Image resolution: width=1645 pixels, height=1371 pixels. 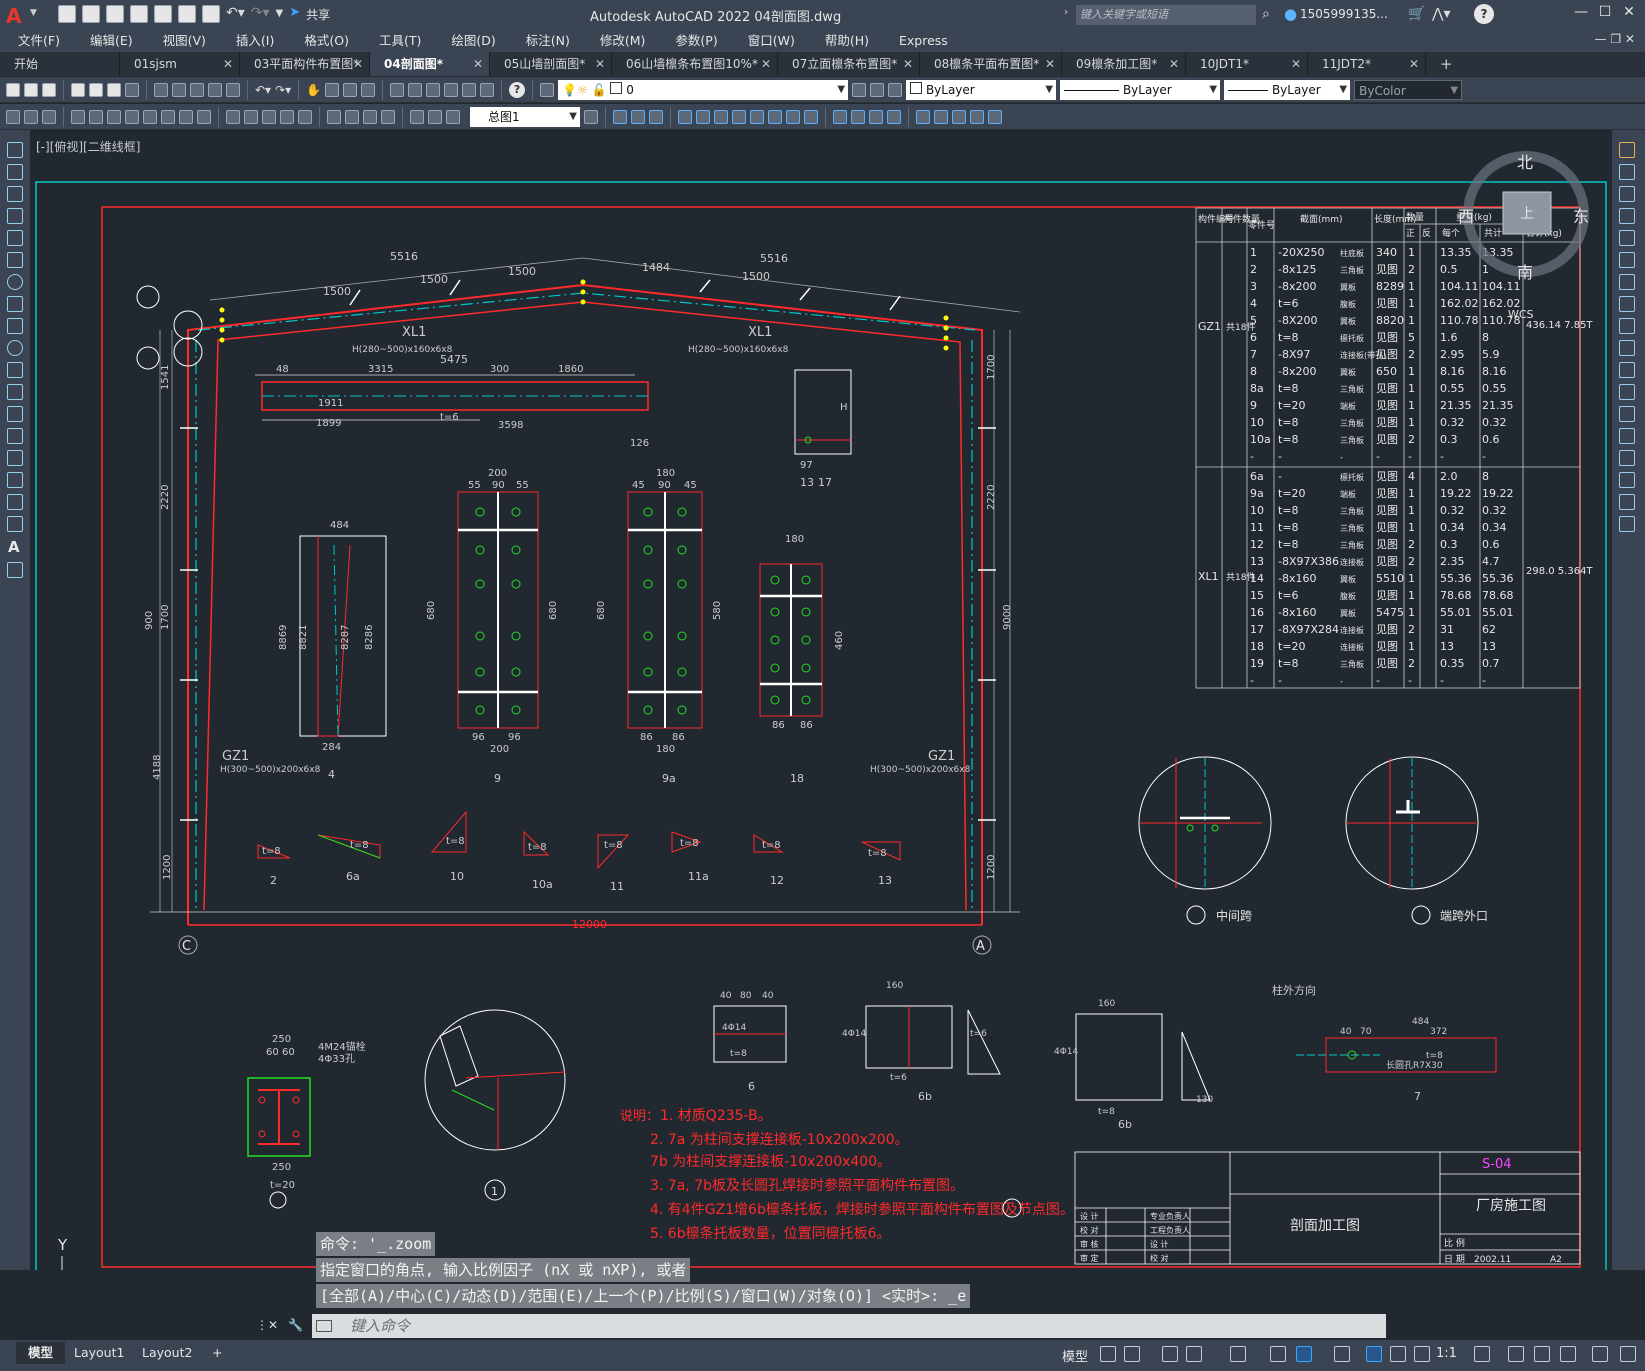 I want to click on paste-icon, so click(x=197, y=89).